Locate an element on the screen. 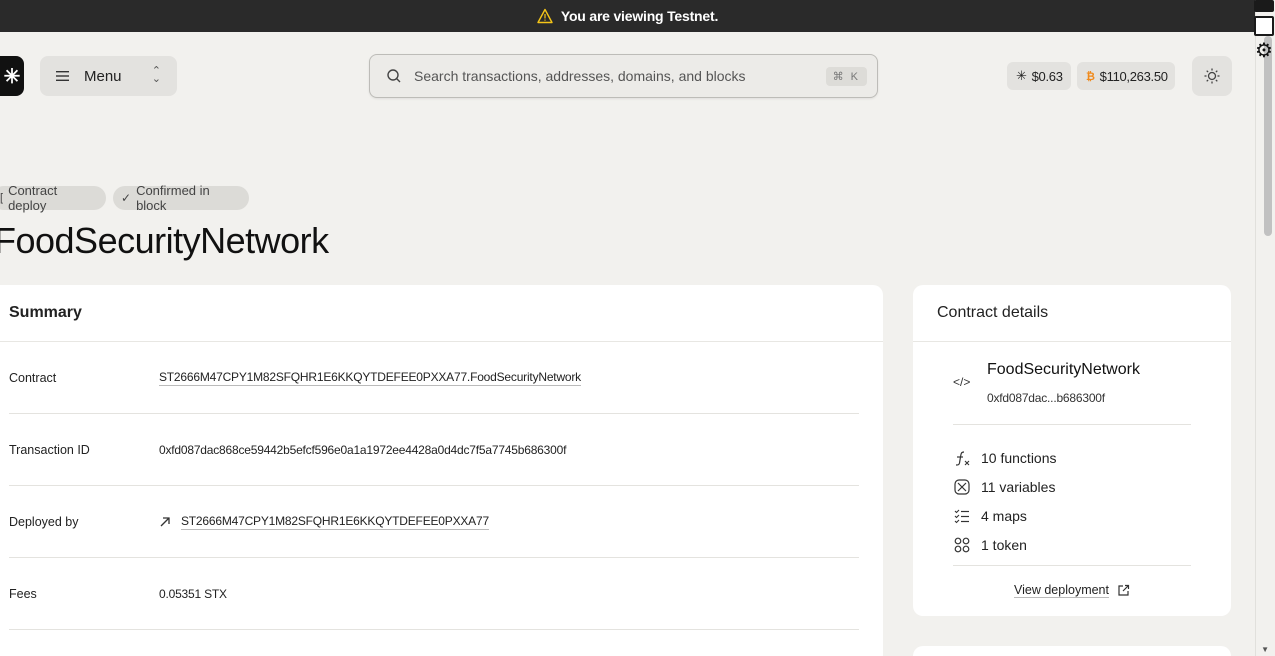  stat-functions: 10 functions is located at coordinates (1072, 457).